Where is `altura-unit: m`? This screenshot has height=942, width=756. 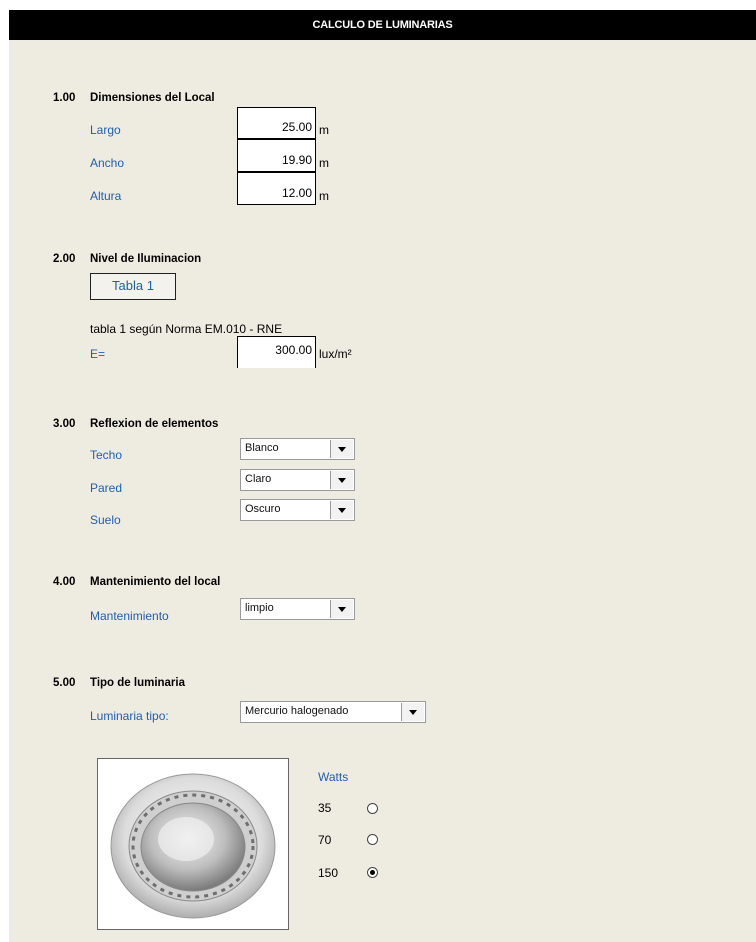 altura-unit: m is located at coordinates (324, 196).